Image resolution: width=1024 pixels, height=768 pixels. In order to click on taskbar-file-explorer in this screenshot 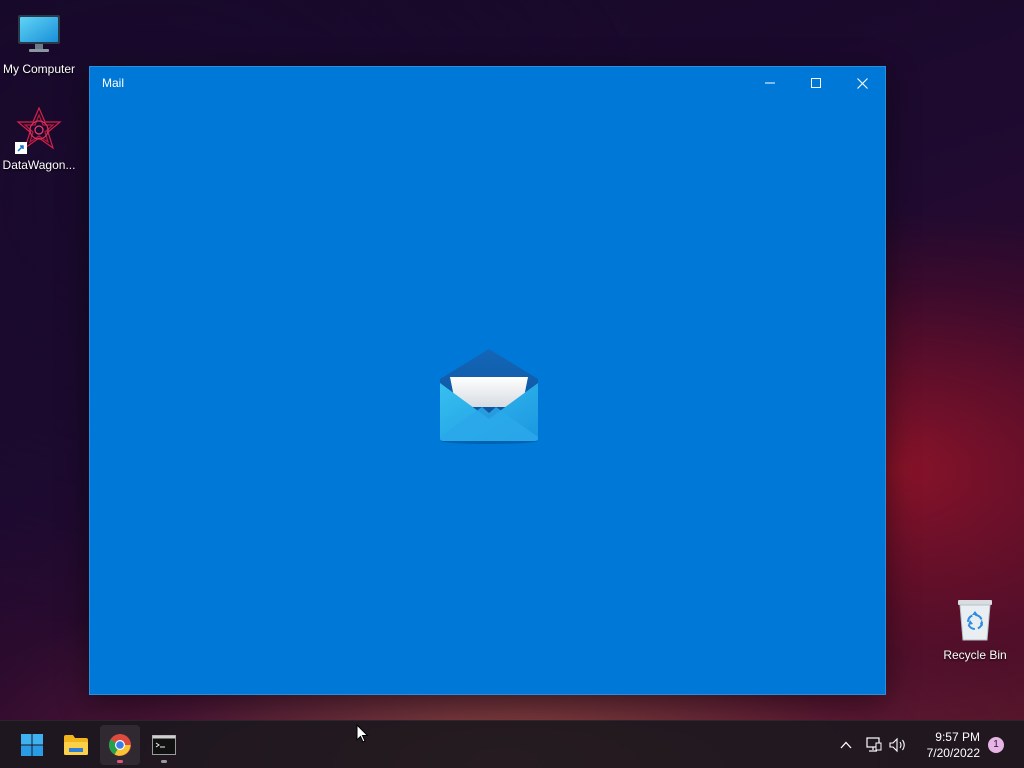, I will do `click(76, 745)`.